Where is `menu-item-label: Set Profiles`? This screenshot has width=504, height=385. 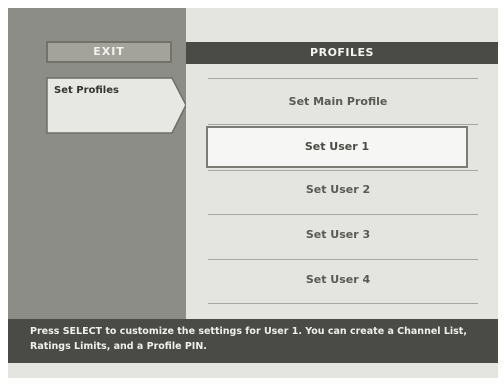
menu-item-label: Set Profiles is located at coordinates (86, 90).